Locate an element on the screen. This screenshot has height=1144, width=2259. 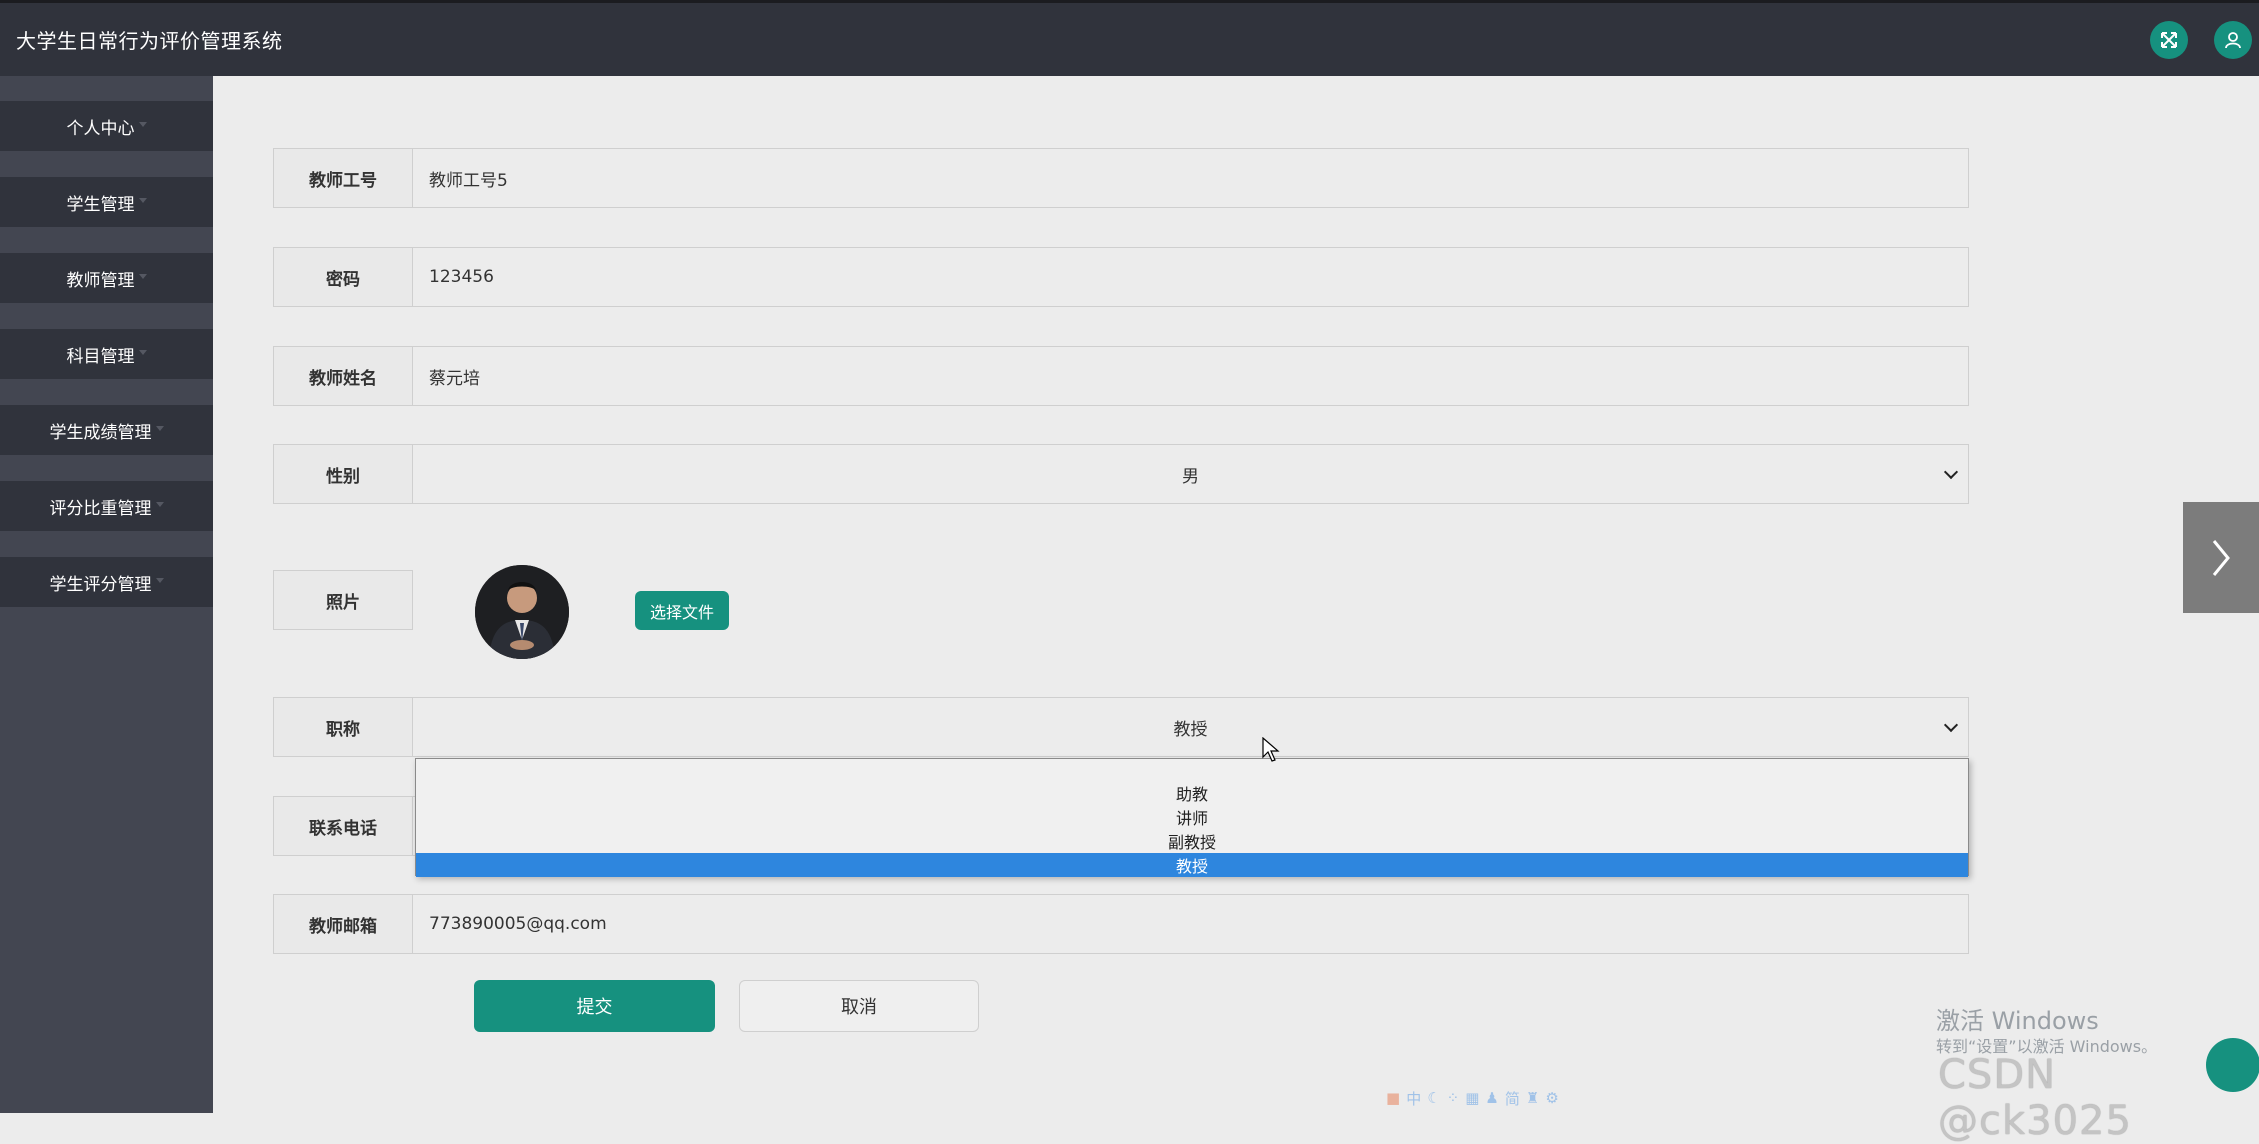
ime-simplified: 简 is located at coordinates (1512, 1098).